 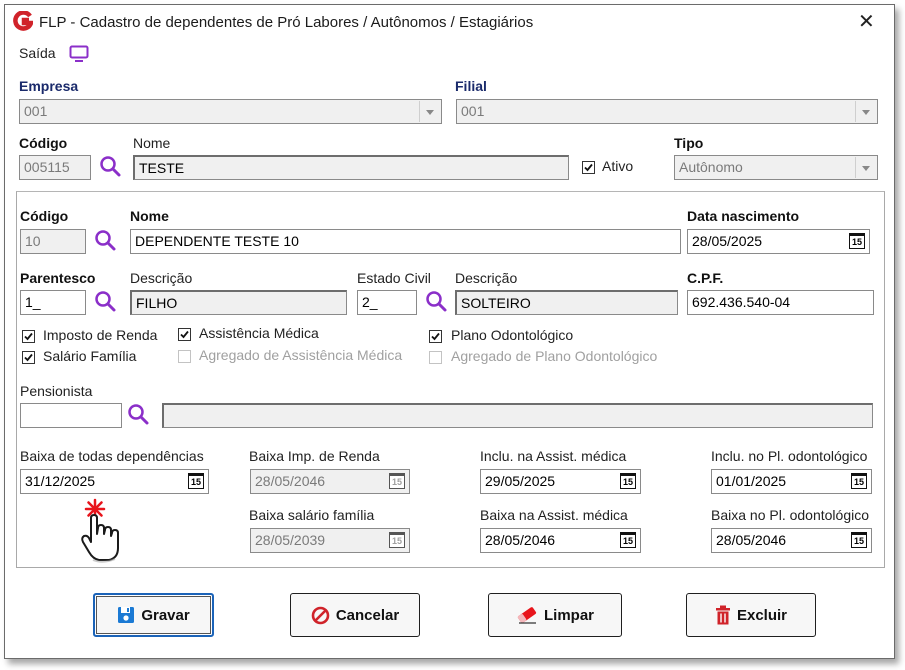 What do you see at coordinates (866, 22) in the screenshot?
I see `close-button: ✕` at bounding box center [866, 22].